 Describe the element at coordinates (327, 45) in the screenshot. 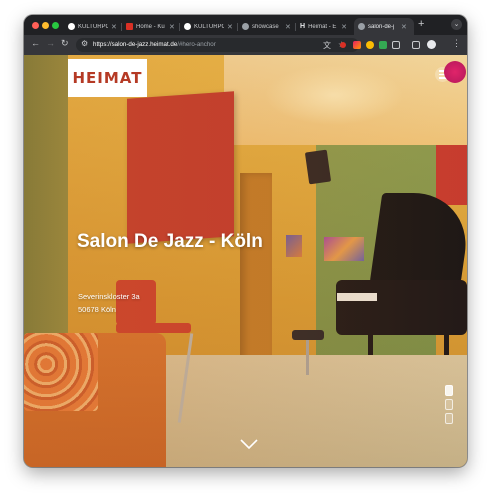

I see `translate-icon: 文` at that location.